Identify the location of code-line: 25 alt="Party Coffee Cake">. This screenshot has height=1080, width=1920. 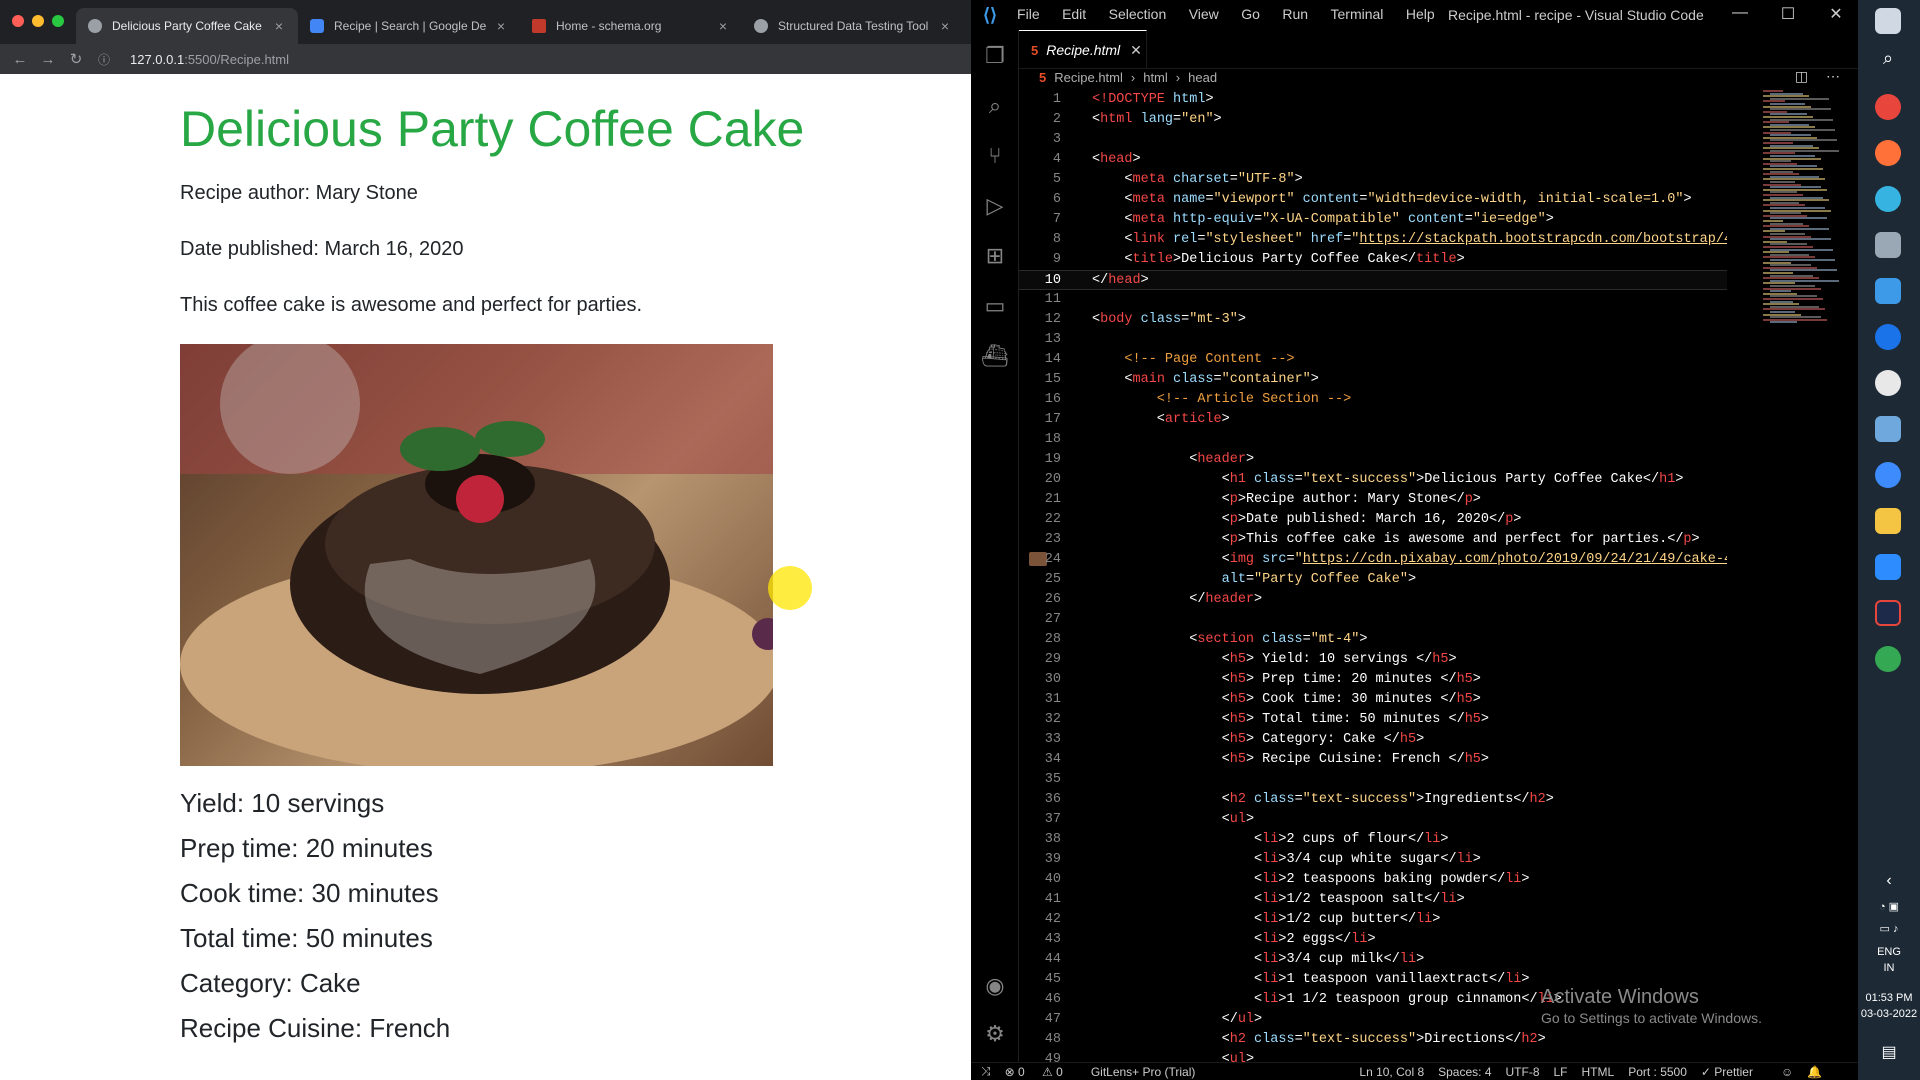
(1373, 580).